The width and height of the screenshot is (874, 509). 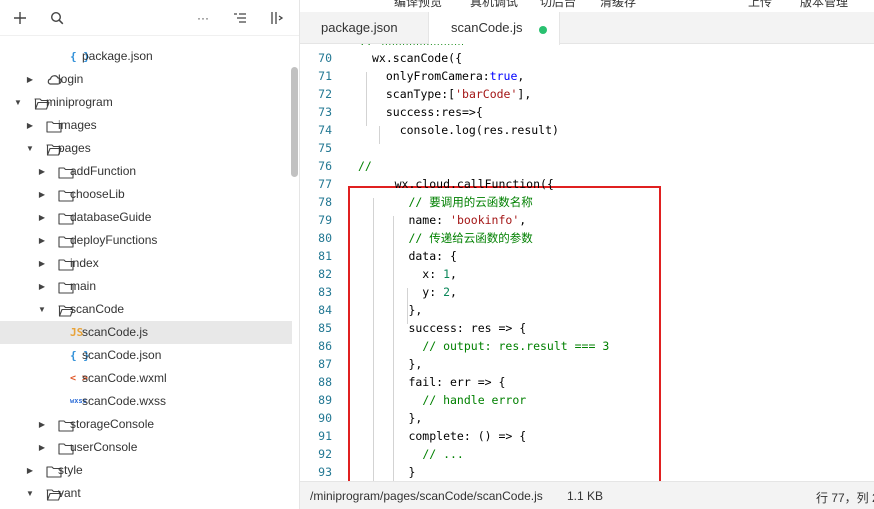 I want to click on tree-item: ▼ vant, so click(x=146, y=493).